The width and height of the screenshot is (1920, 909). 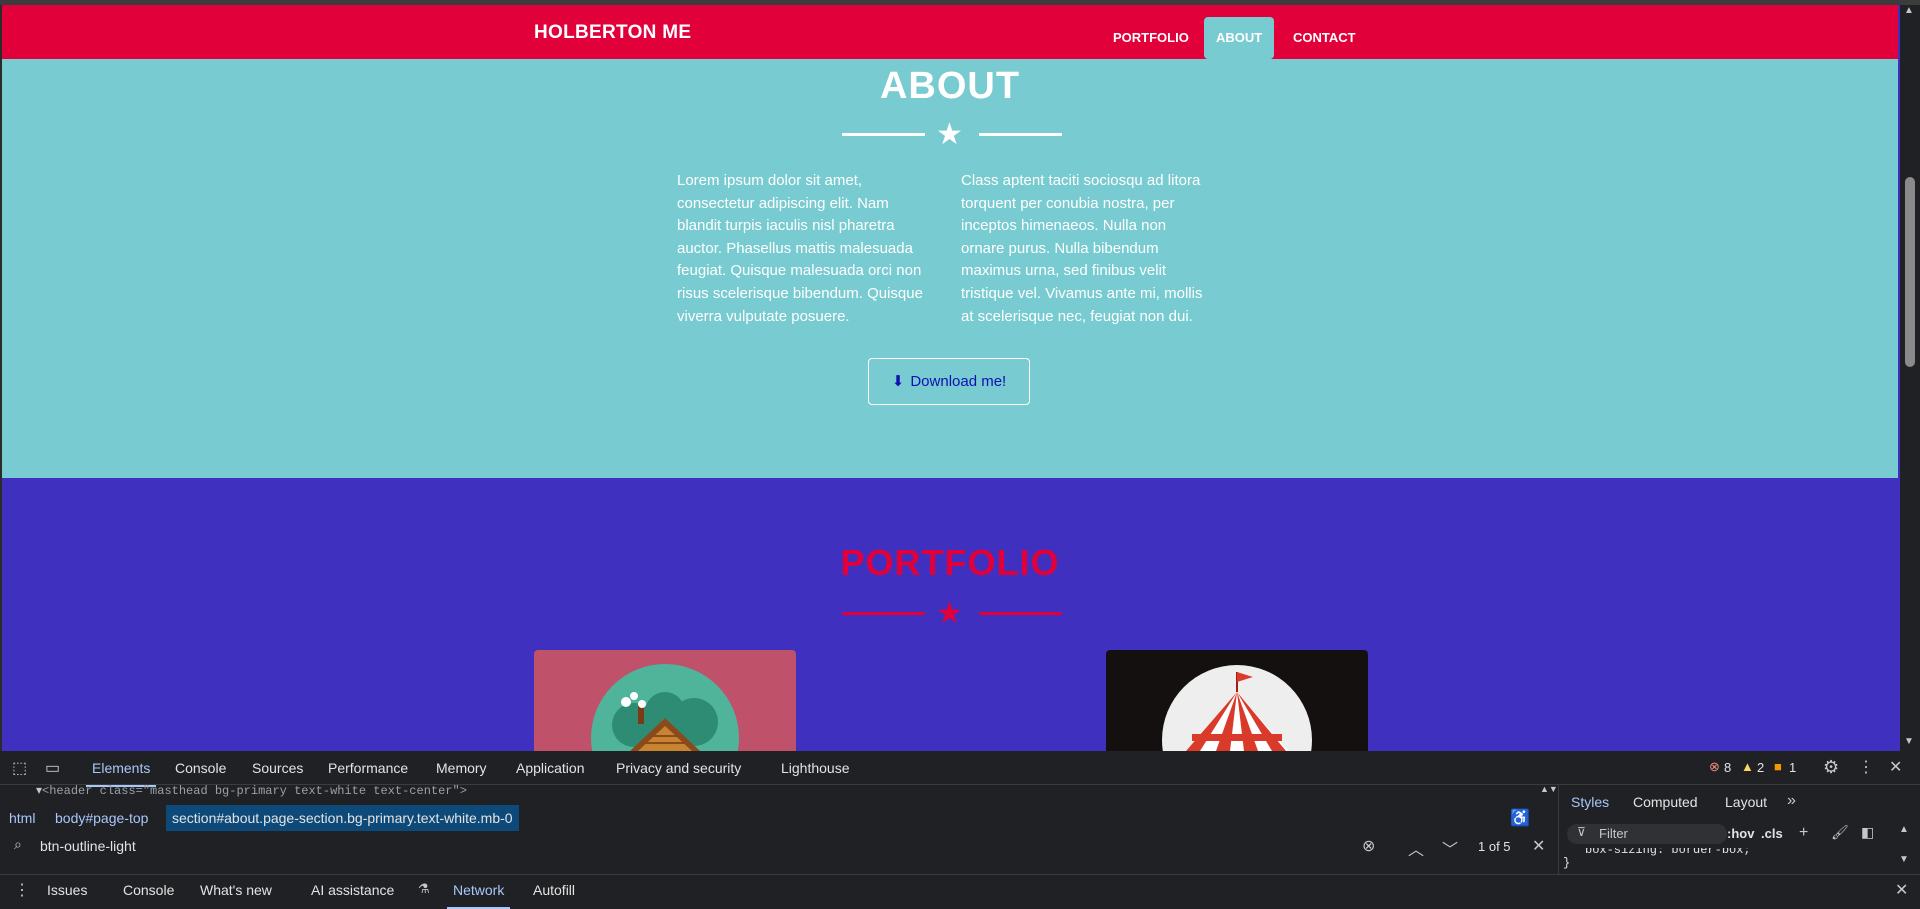 What do you see at coordinates (612, 33) in the screenshot?
I see `navbar-brand: HOLBERTON ME` at bounding box center [612, 33].